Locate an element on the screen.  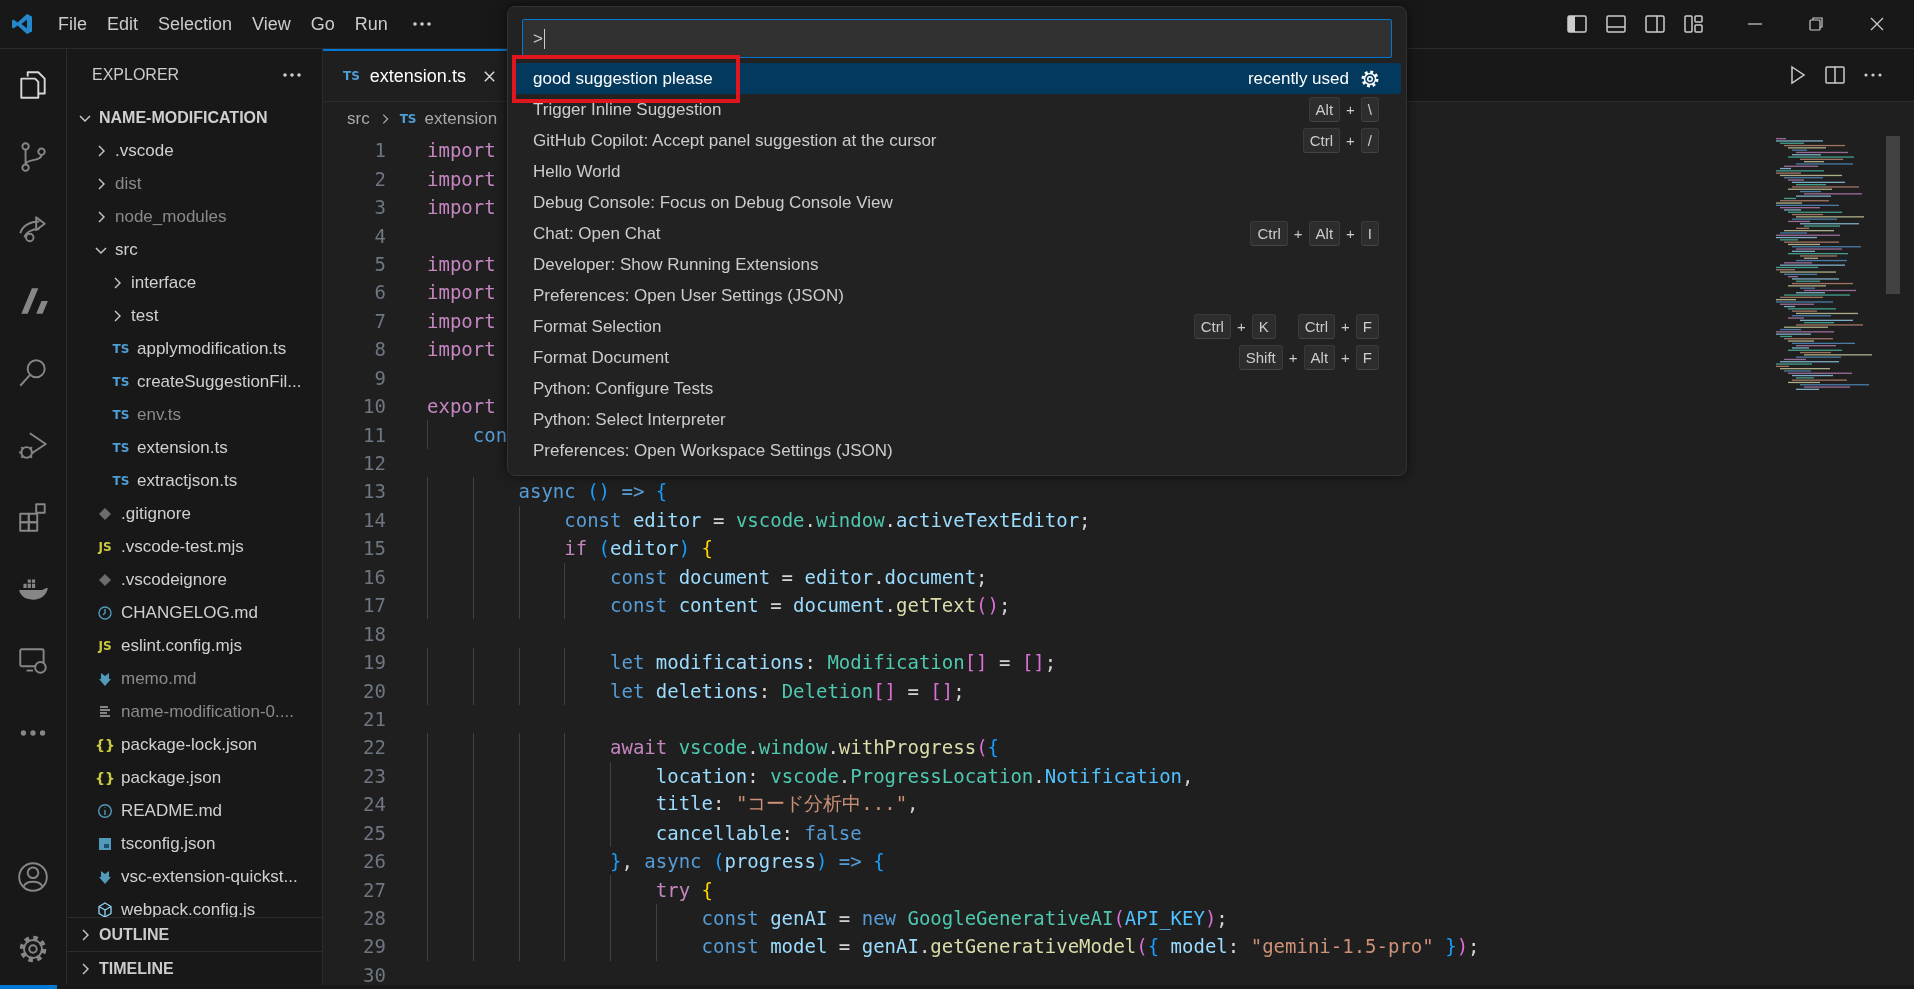
grid-layout-icon is located at coordinates (1694, 24).